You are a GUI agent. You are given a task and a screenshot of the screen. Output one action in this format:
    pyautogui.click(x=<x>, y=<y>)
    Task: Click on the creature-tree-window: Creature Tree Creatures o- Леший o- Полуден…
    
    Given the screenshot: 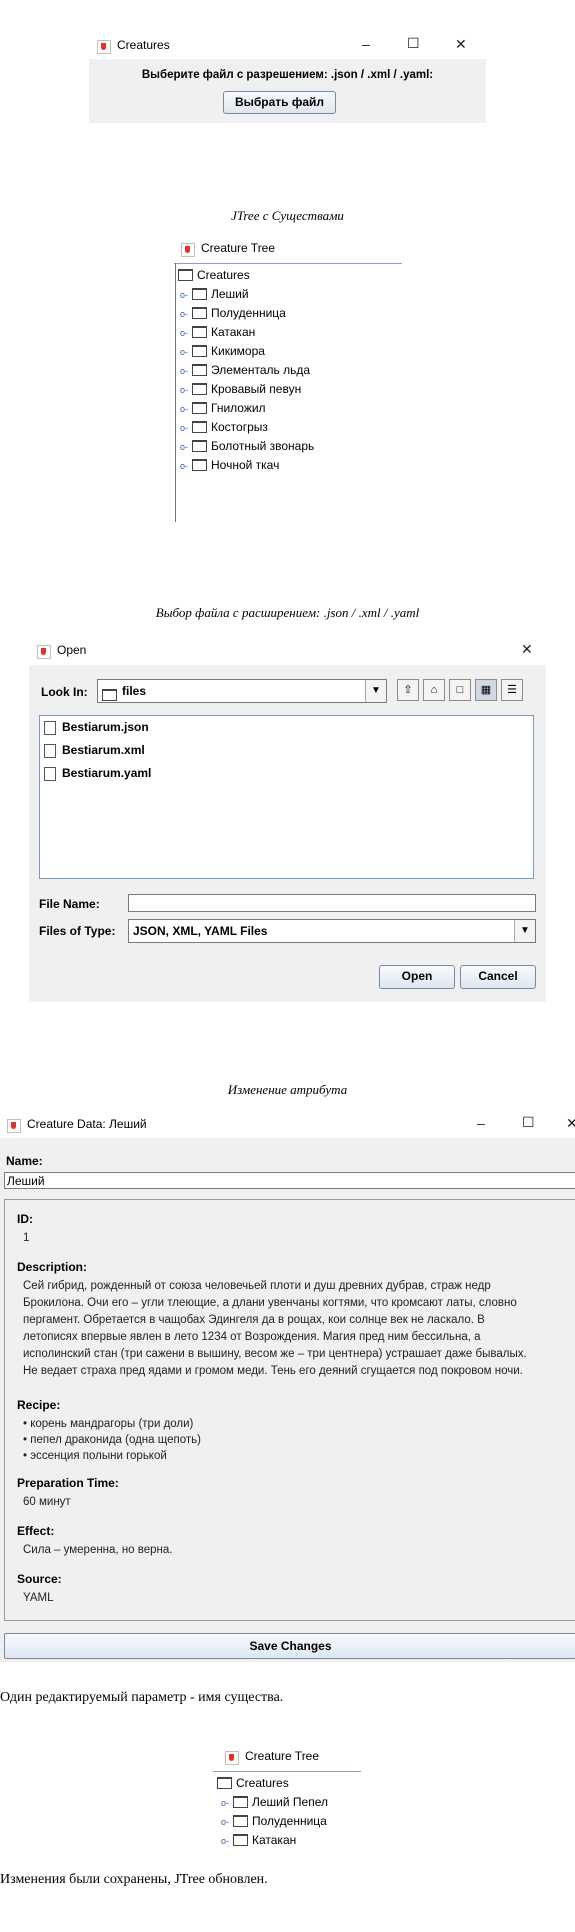 What is the action you would take?
    pyautogui.click(x=288, y=379)
    